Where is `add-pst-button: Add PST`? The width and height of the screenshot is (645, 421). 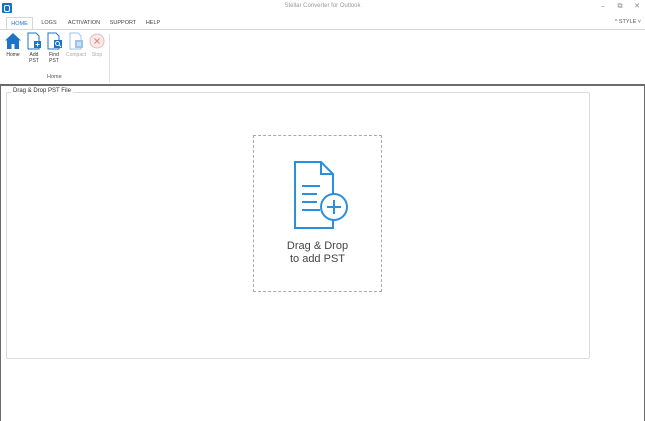
add-pst-button: Add PST is located at coordinates (34, 48).